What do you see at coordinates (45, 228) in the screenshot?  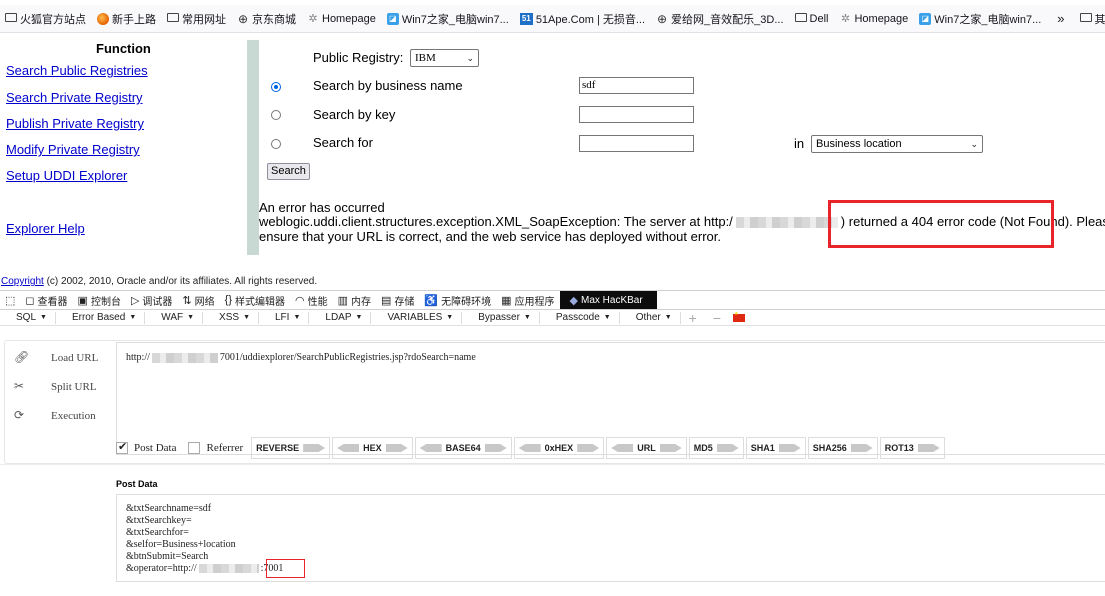 I see `nav-explorer-help: Explorer Help` at bounding box center [45, 228].